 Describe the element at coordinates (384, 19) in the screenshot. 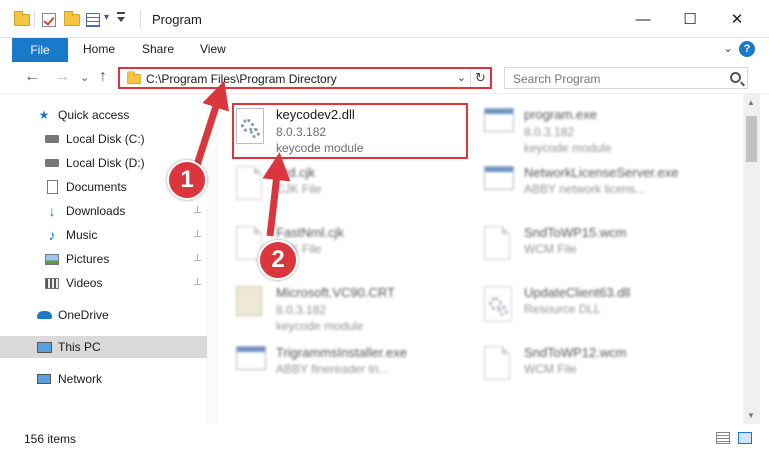

I see `title-bar: ▾ Program — ☐ ✕` at that location.